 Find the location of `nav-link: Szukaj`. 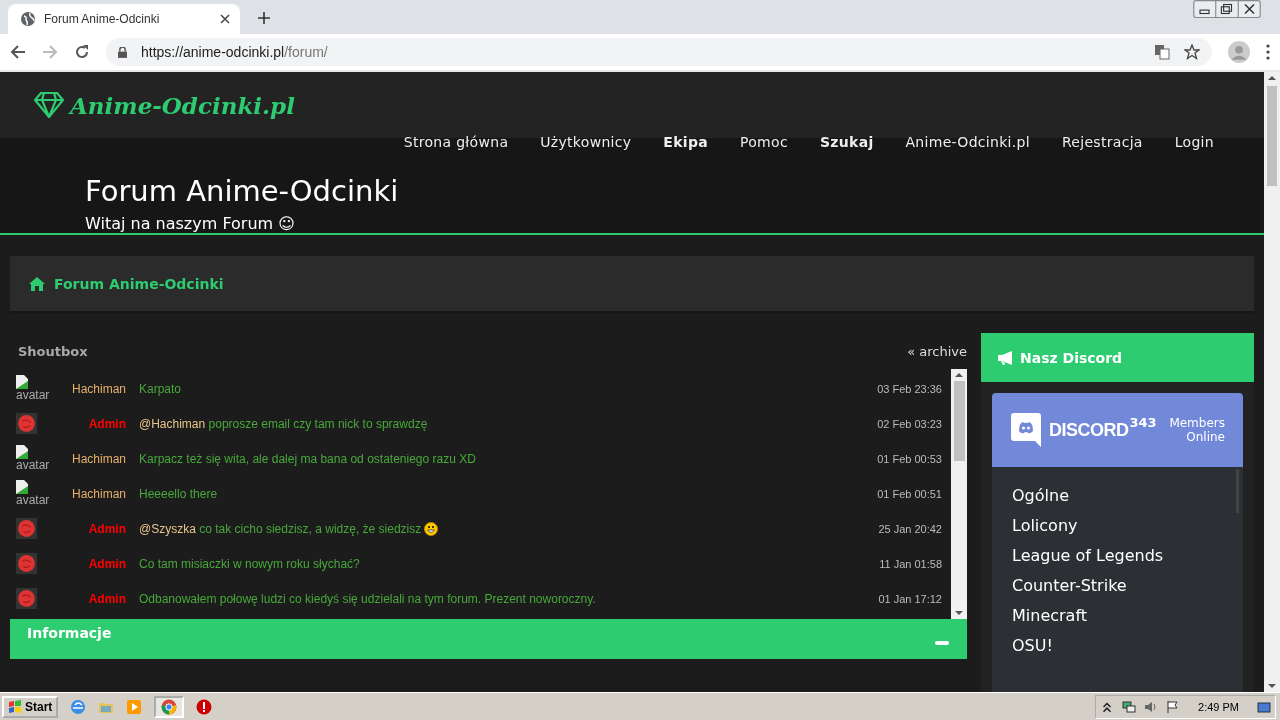

nav-link: Szukaj is located at coordinates (846, 142).